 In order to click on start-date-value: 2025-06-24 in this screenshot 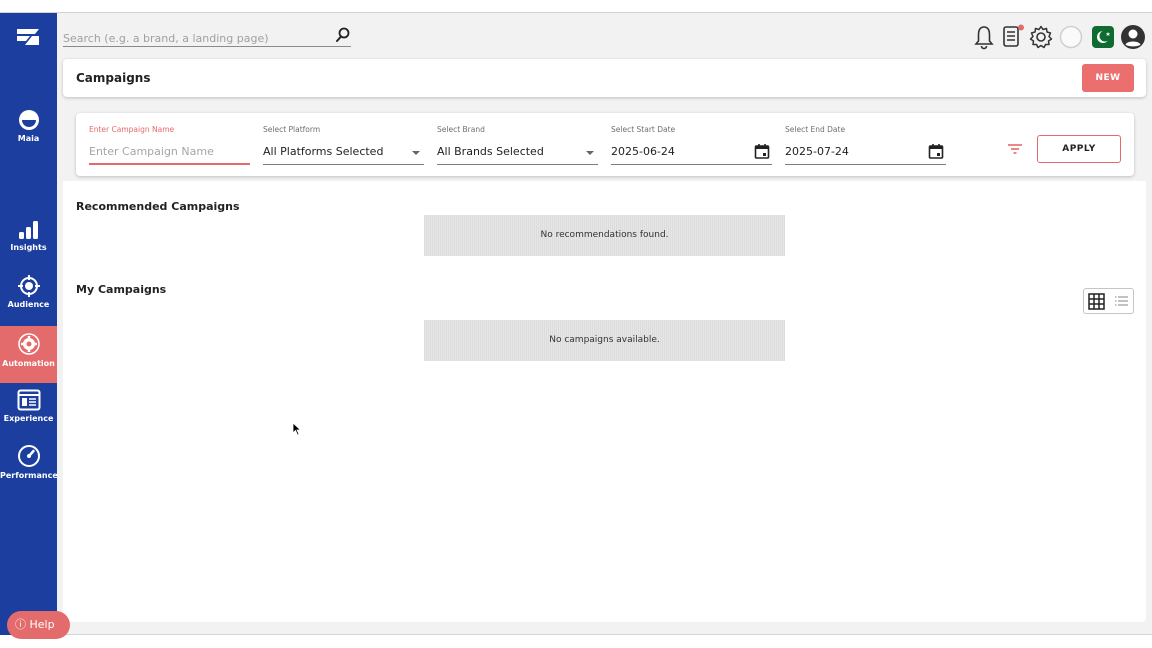, I will do `click(643, 151)`.